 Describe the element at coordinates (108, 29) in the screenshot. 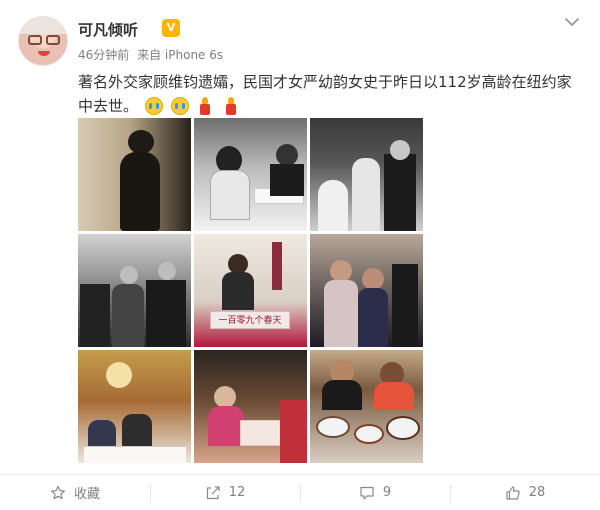

I see `username: 可凡倾听` at that location.